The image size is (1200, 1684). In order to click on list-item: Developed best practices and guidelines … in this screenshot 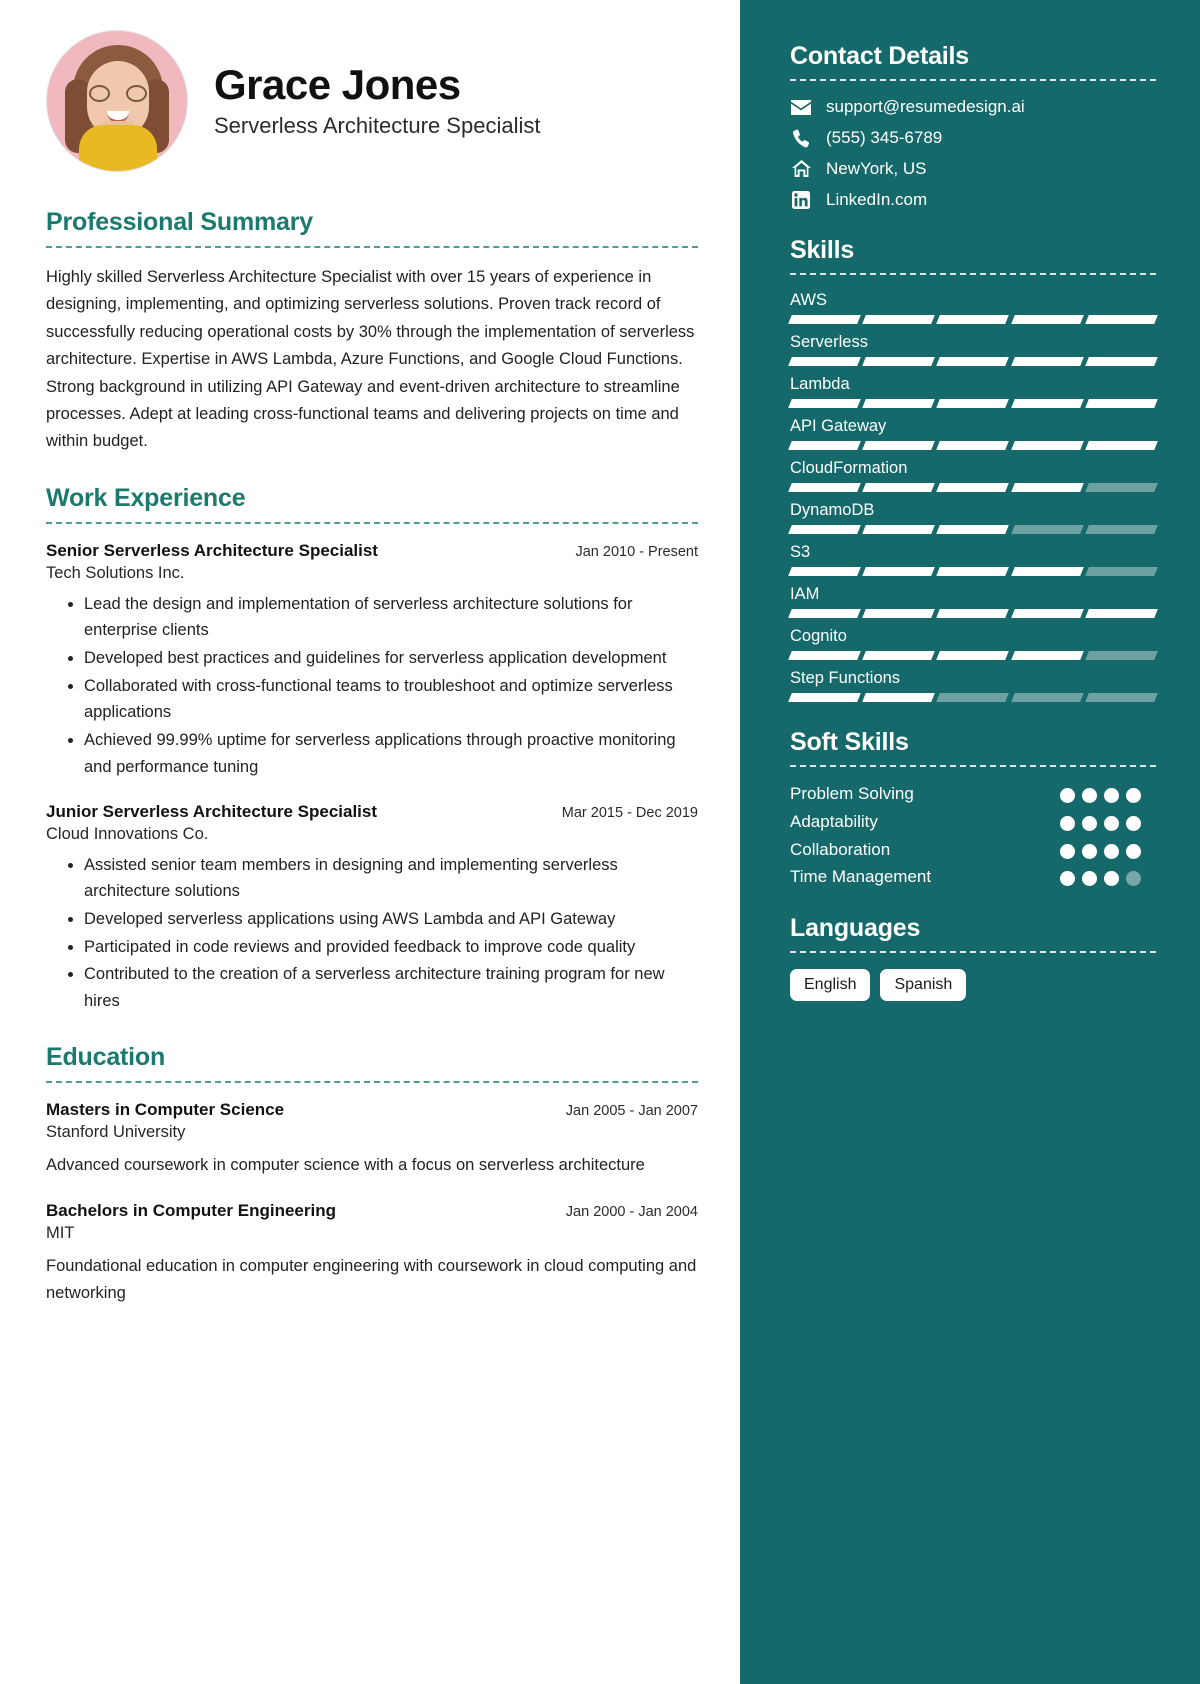, I will do `click(391, 658)`.